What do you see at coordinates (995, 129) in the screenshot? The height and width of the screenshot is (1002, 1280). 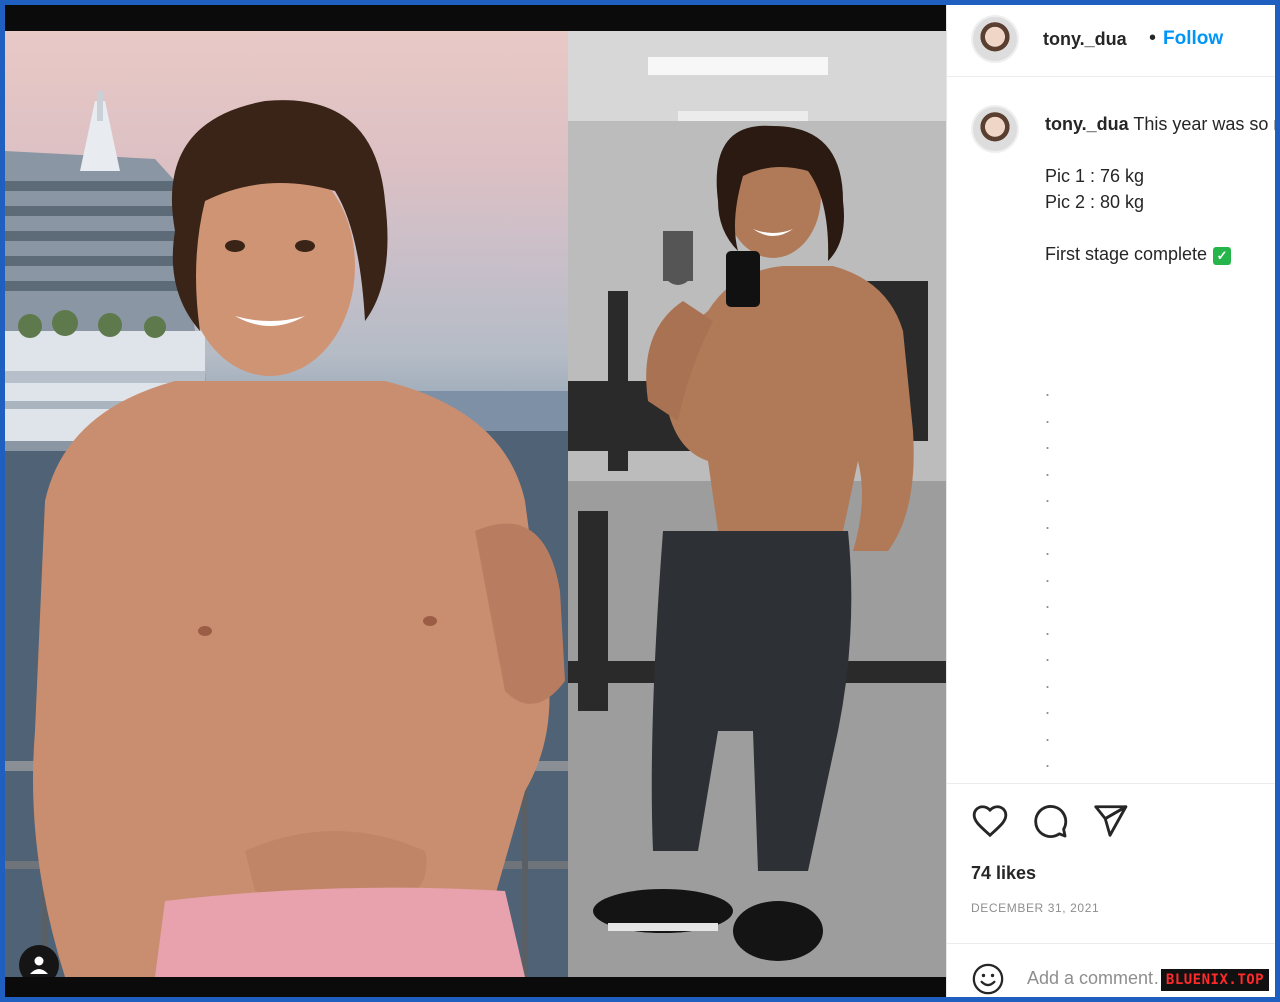 I see `caption-avatar` at bounding box center [995, 129].